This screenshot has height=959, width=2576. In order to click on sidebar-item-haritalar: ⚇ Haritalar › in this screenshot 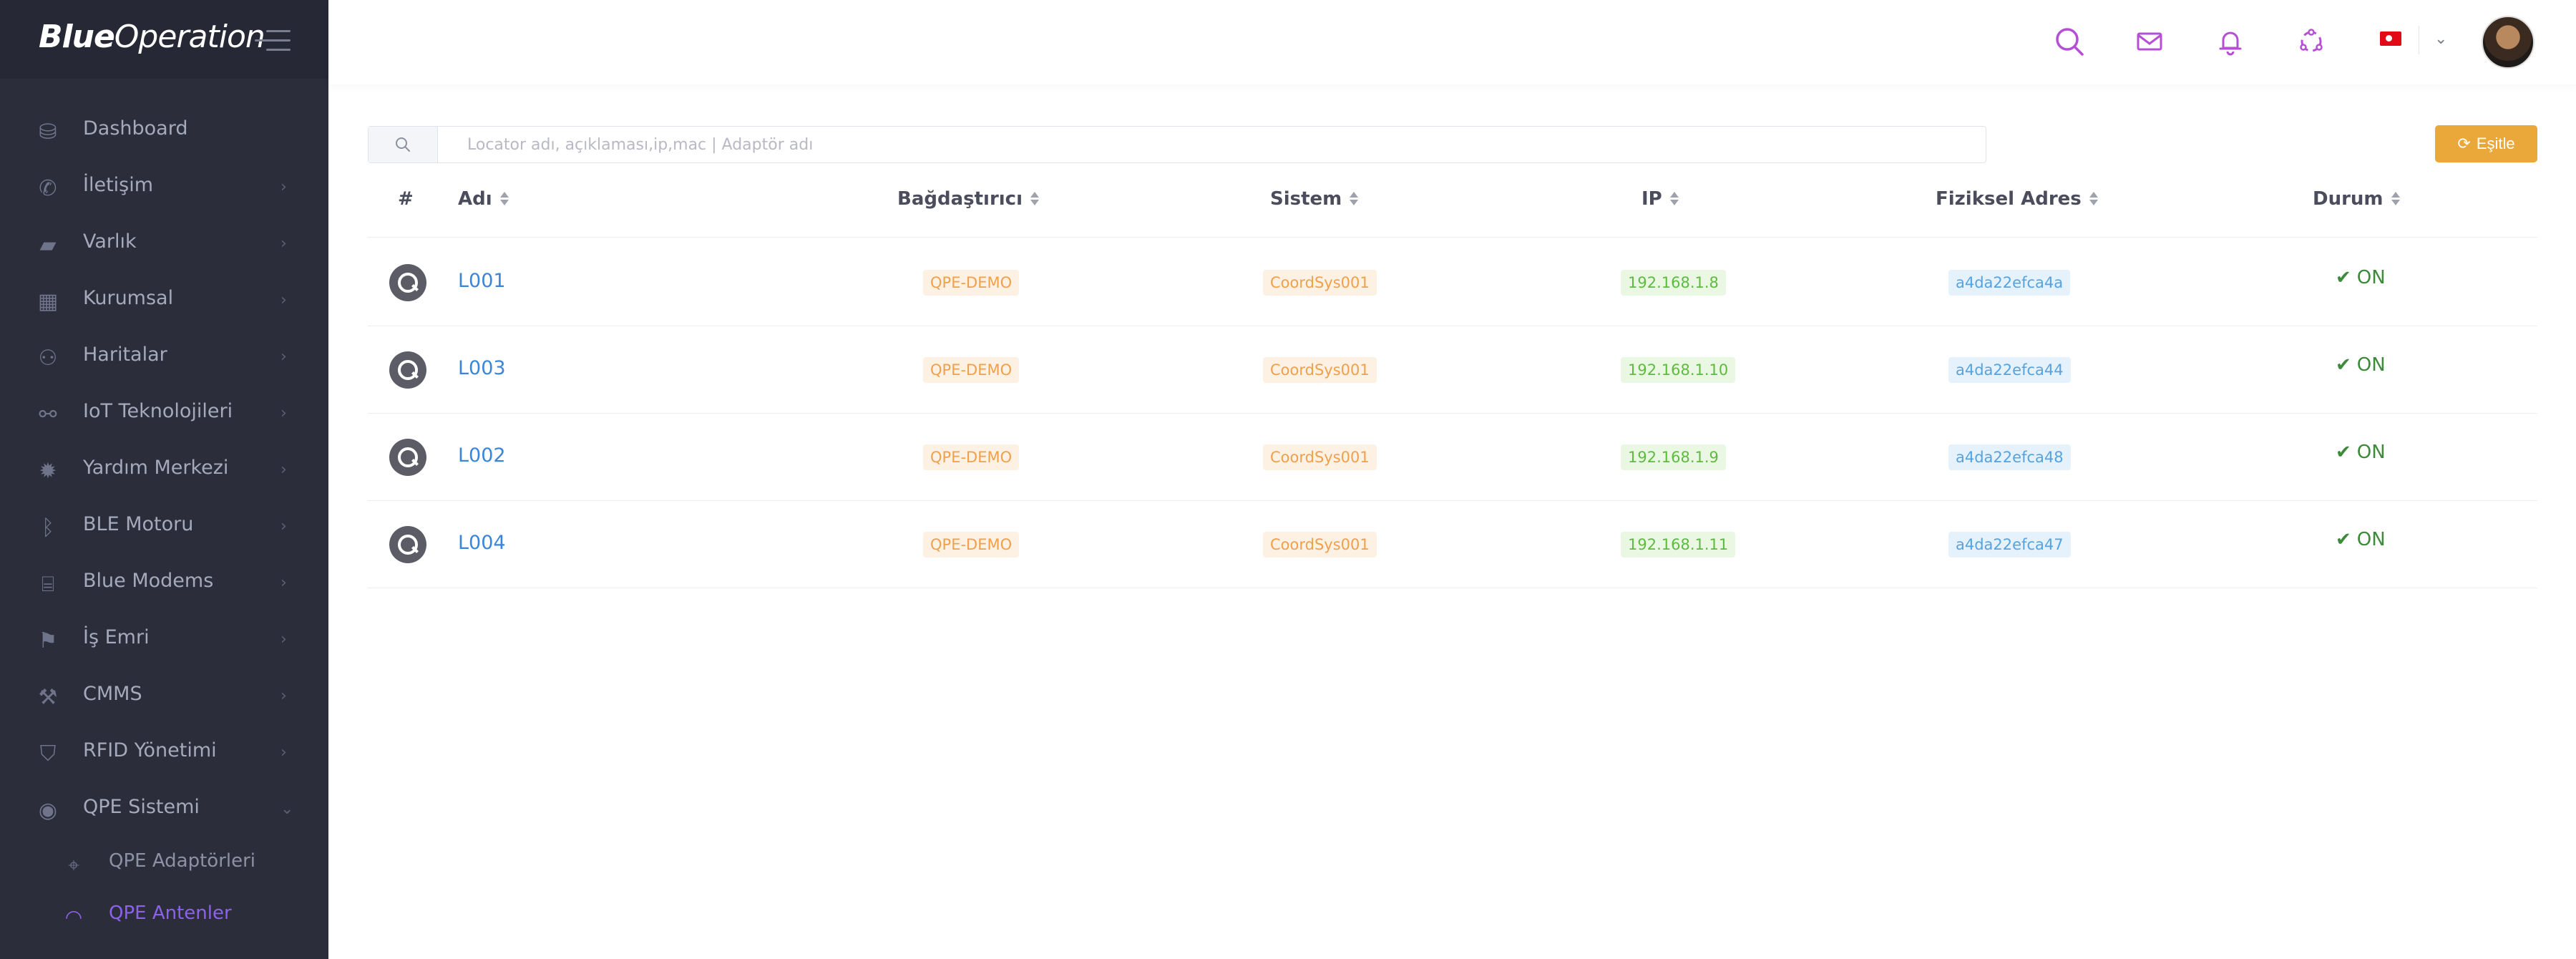, I will do `click(164, 358)`.